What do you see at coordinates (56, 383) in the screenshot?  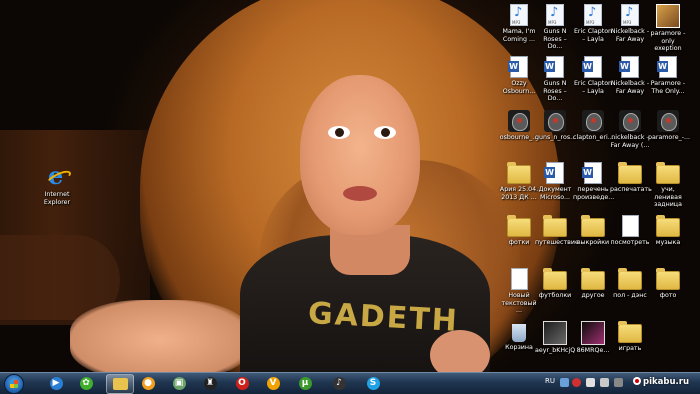 I see `taskbar-button: ▶` at bounding box center [56, 383].